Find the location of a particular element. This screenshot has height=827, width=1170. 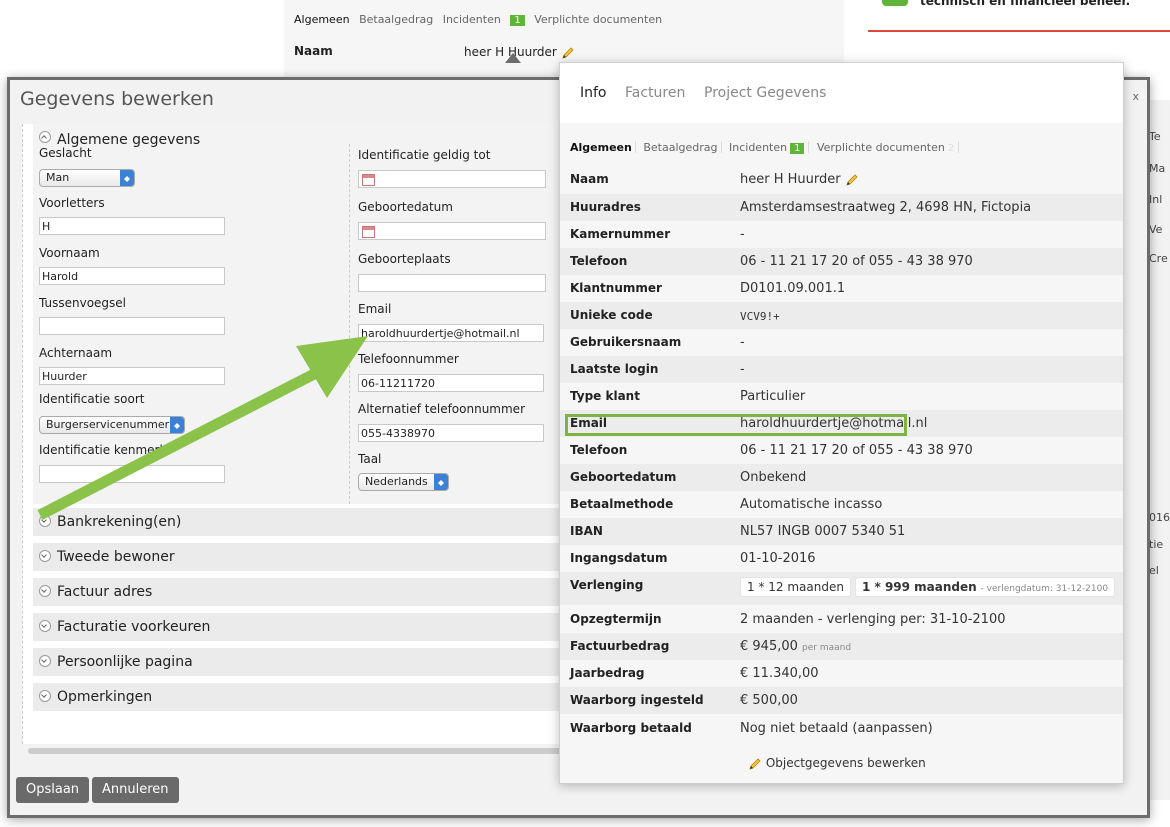

chevron-up-icon is located at coordinates (45, 137).